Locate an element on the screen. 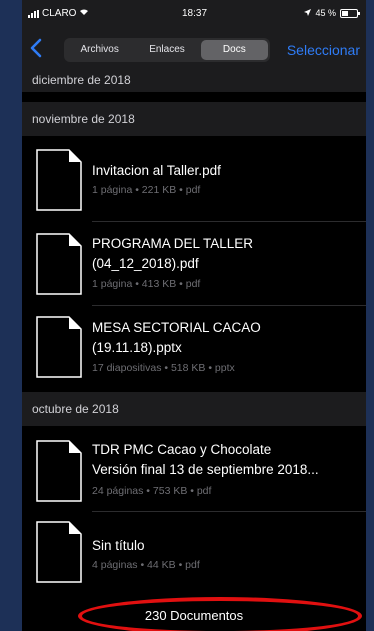 This screenshot has width=374, height=631. item-meta: 24 páginas • 753 KB • pdf is located at coordinates (152, 491).